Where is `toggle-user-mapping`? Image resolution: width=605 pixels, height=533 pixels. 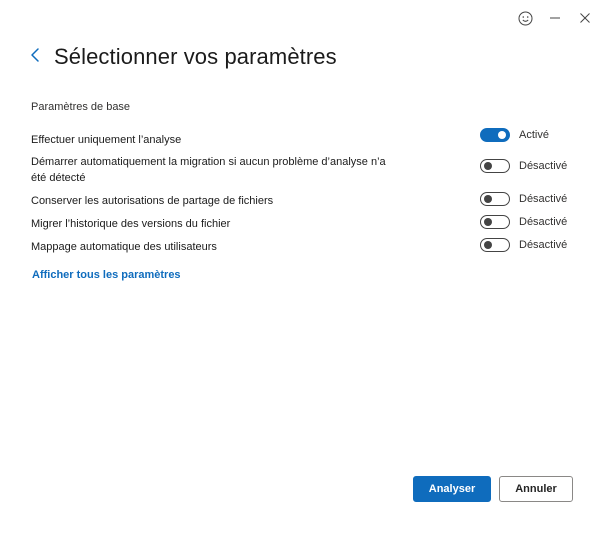 toggle-user-mapping is located at coordinates (495, 245).